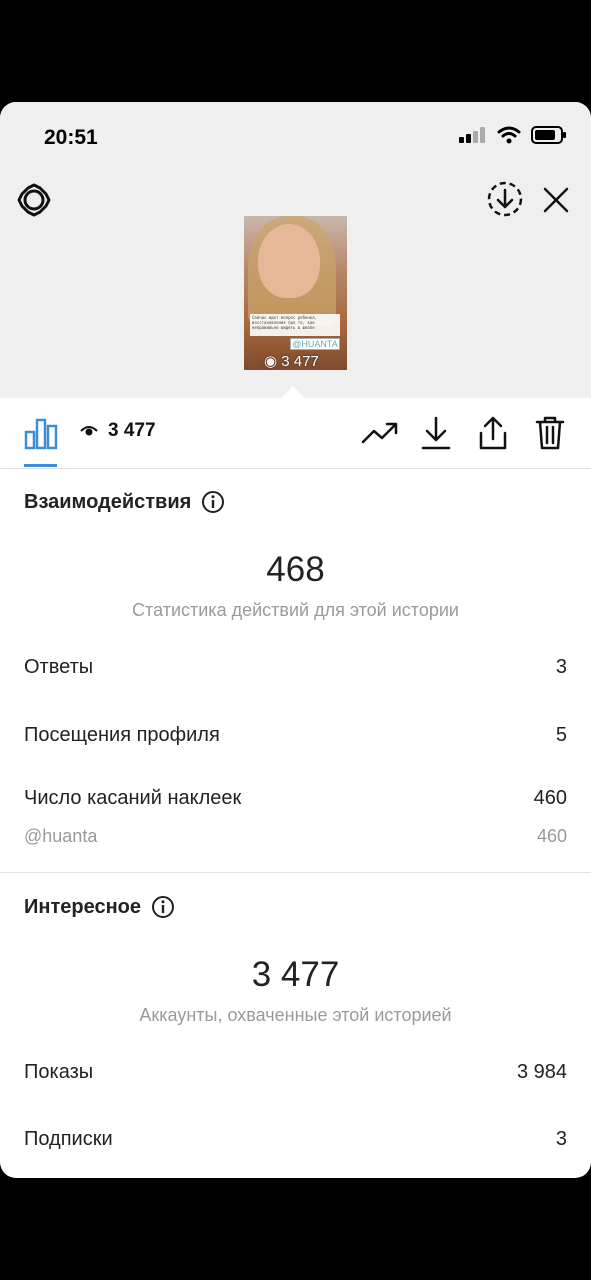 The width and height of the screenshot is (591, 1280). Describe the element at coordinates (295, 1015) in the screenshot. I see `discovery-caption: Аккаунты, охваченные этой историей` at that location.